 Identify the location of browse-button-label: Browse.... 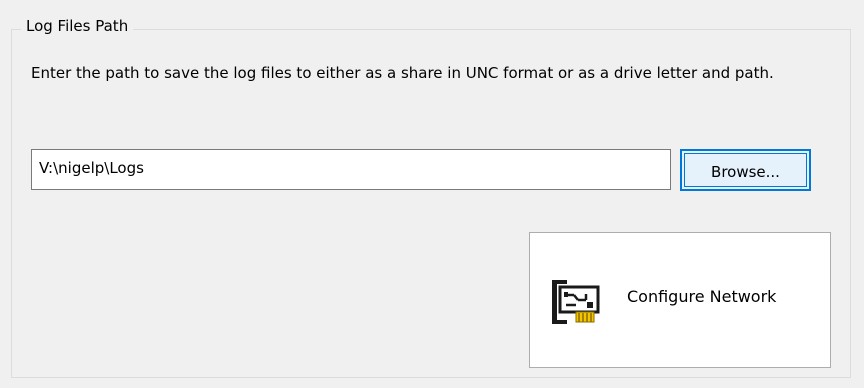
(745, 172).